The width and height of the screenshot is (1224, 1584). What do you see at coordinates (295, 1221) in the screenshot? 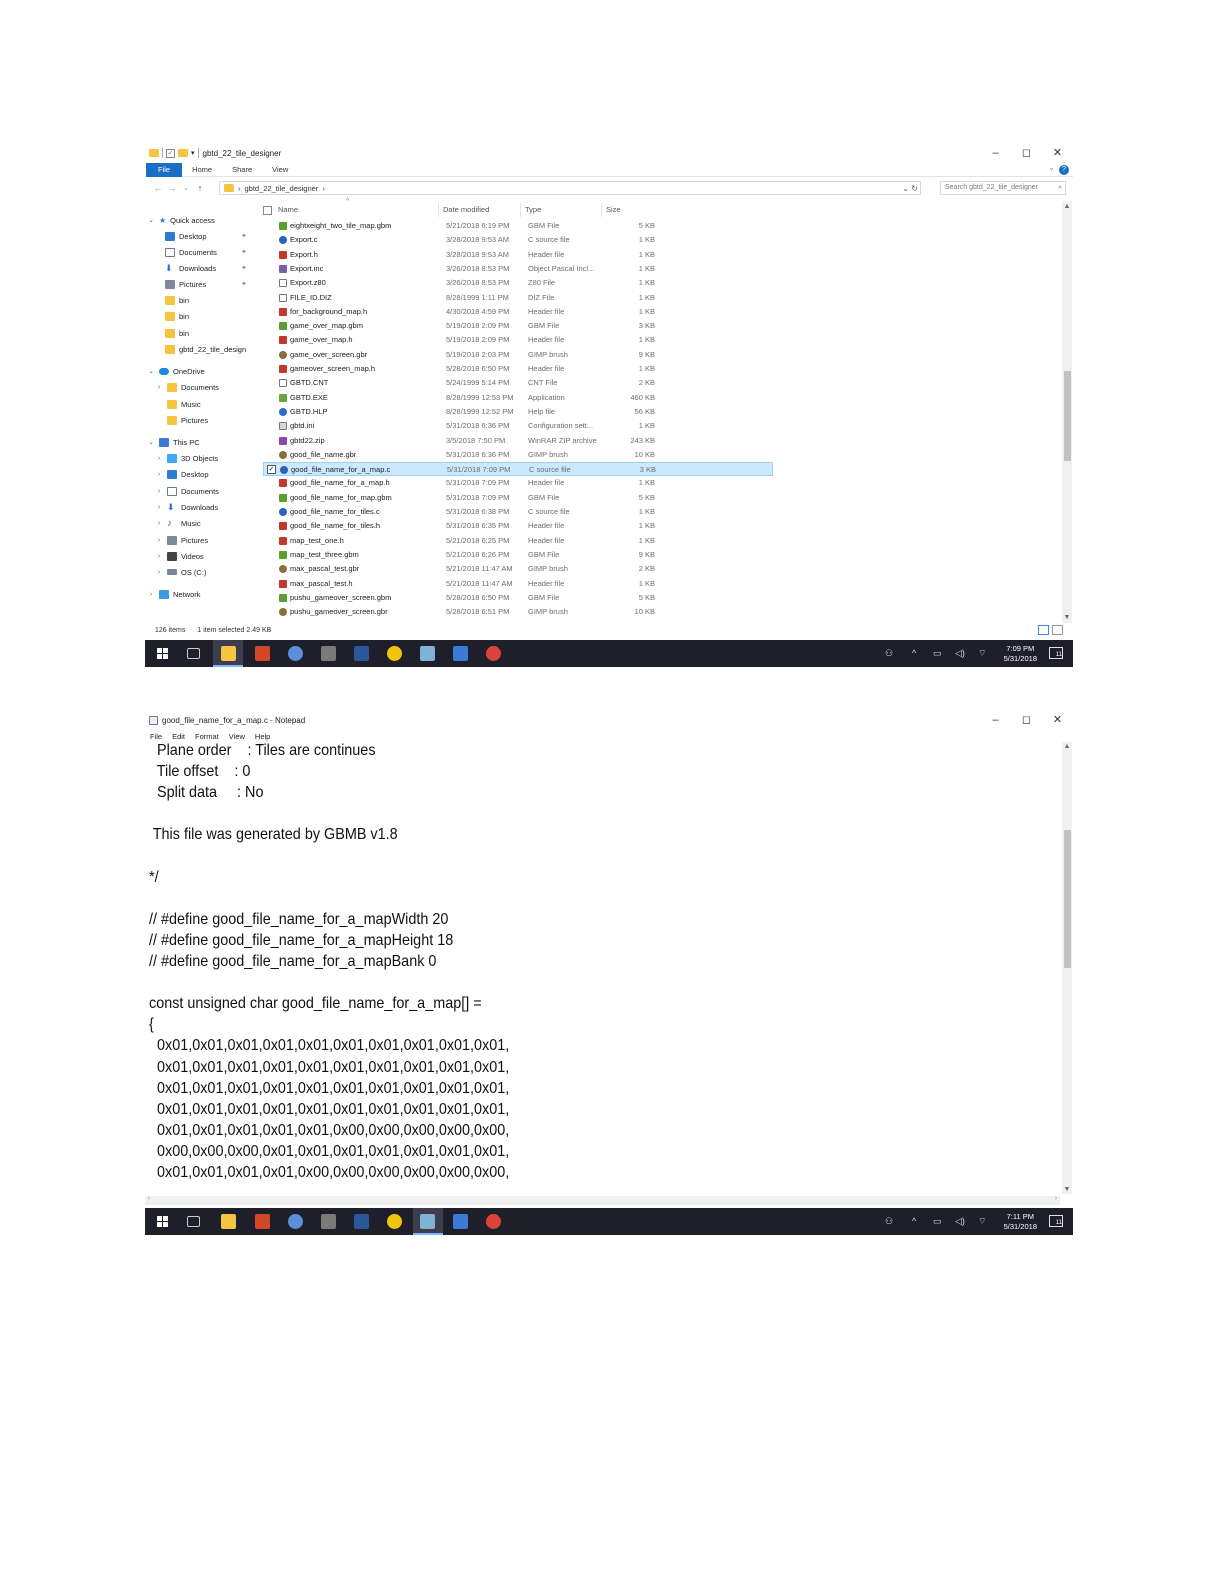
I see `paint-icon` at bounding box center [295, 1221].